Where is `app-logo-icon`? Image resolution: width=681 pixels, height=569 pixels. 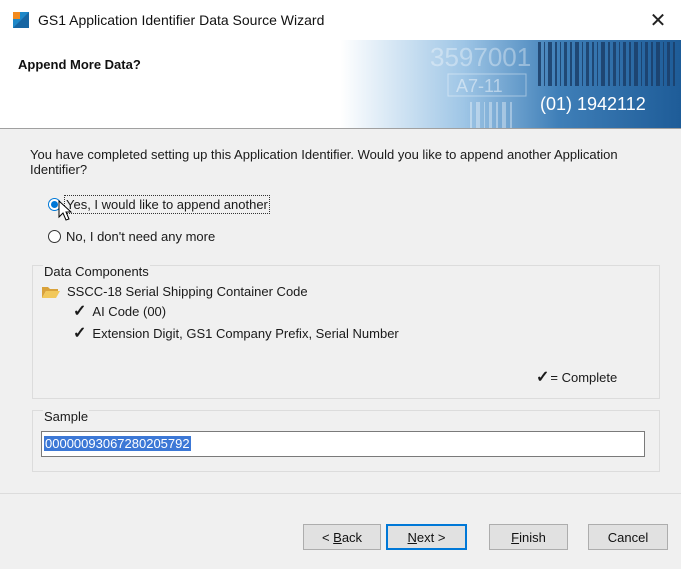 app-logo-icon is located at coordinates (21, 20).